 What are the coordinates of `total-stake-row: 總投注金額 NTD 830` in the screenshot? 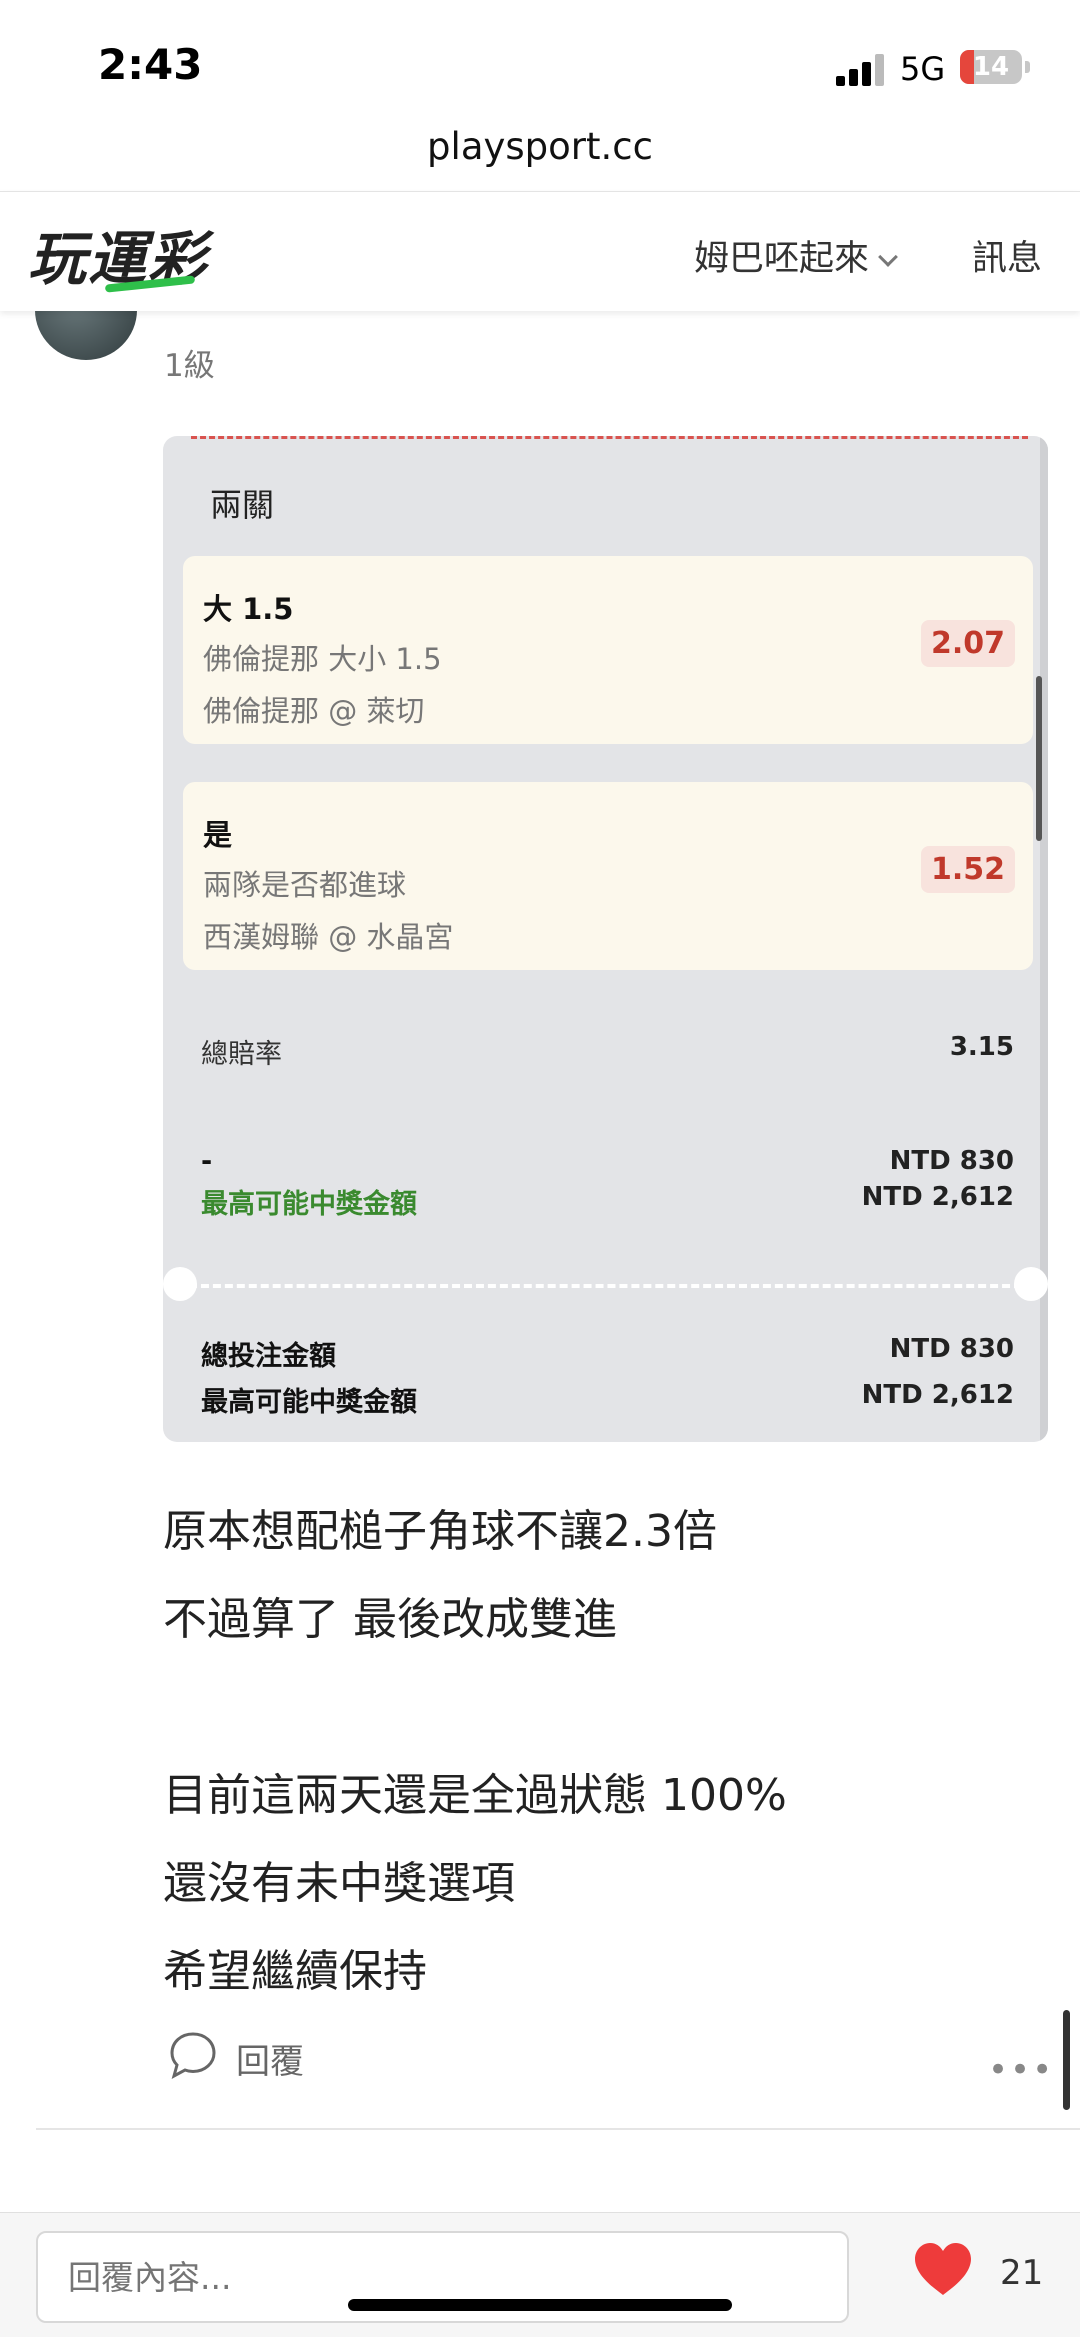 It's located at (607, 1353).